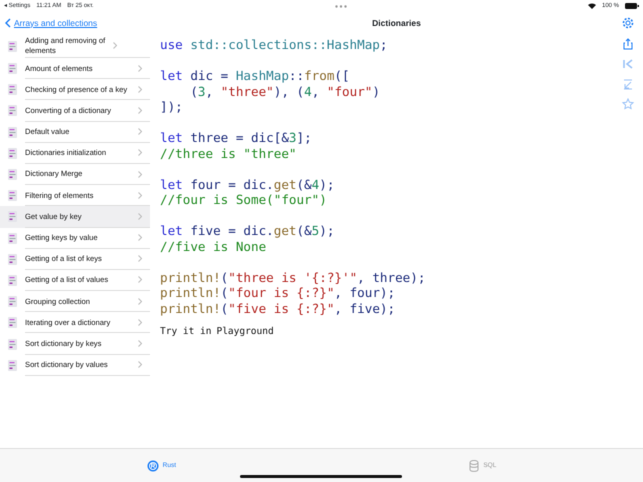 The width and height of the screenshot is (643, 482). I want to click on code-line: //five is None, so click(213, 246).